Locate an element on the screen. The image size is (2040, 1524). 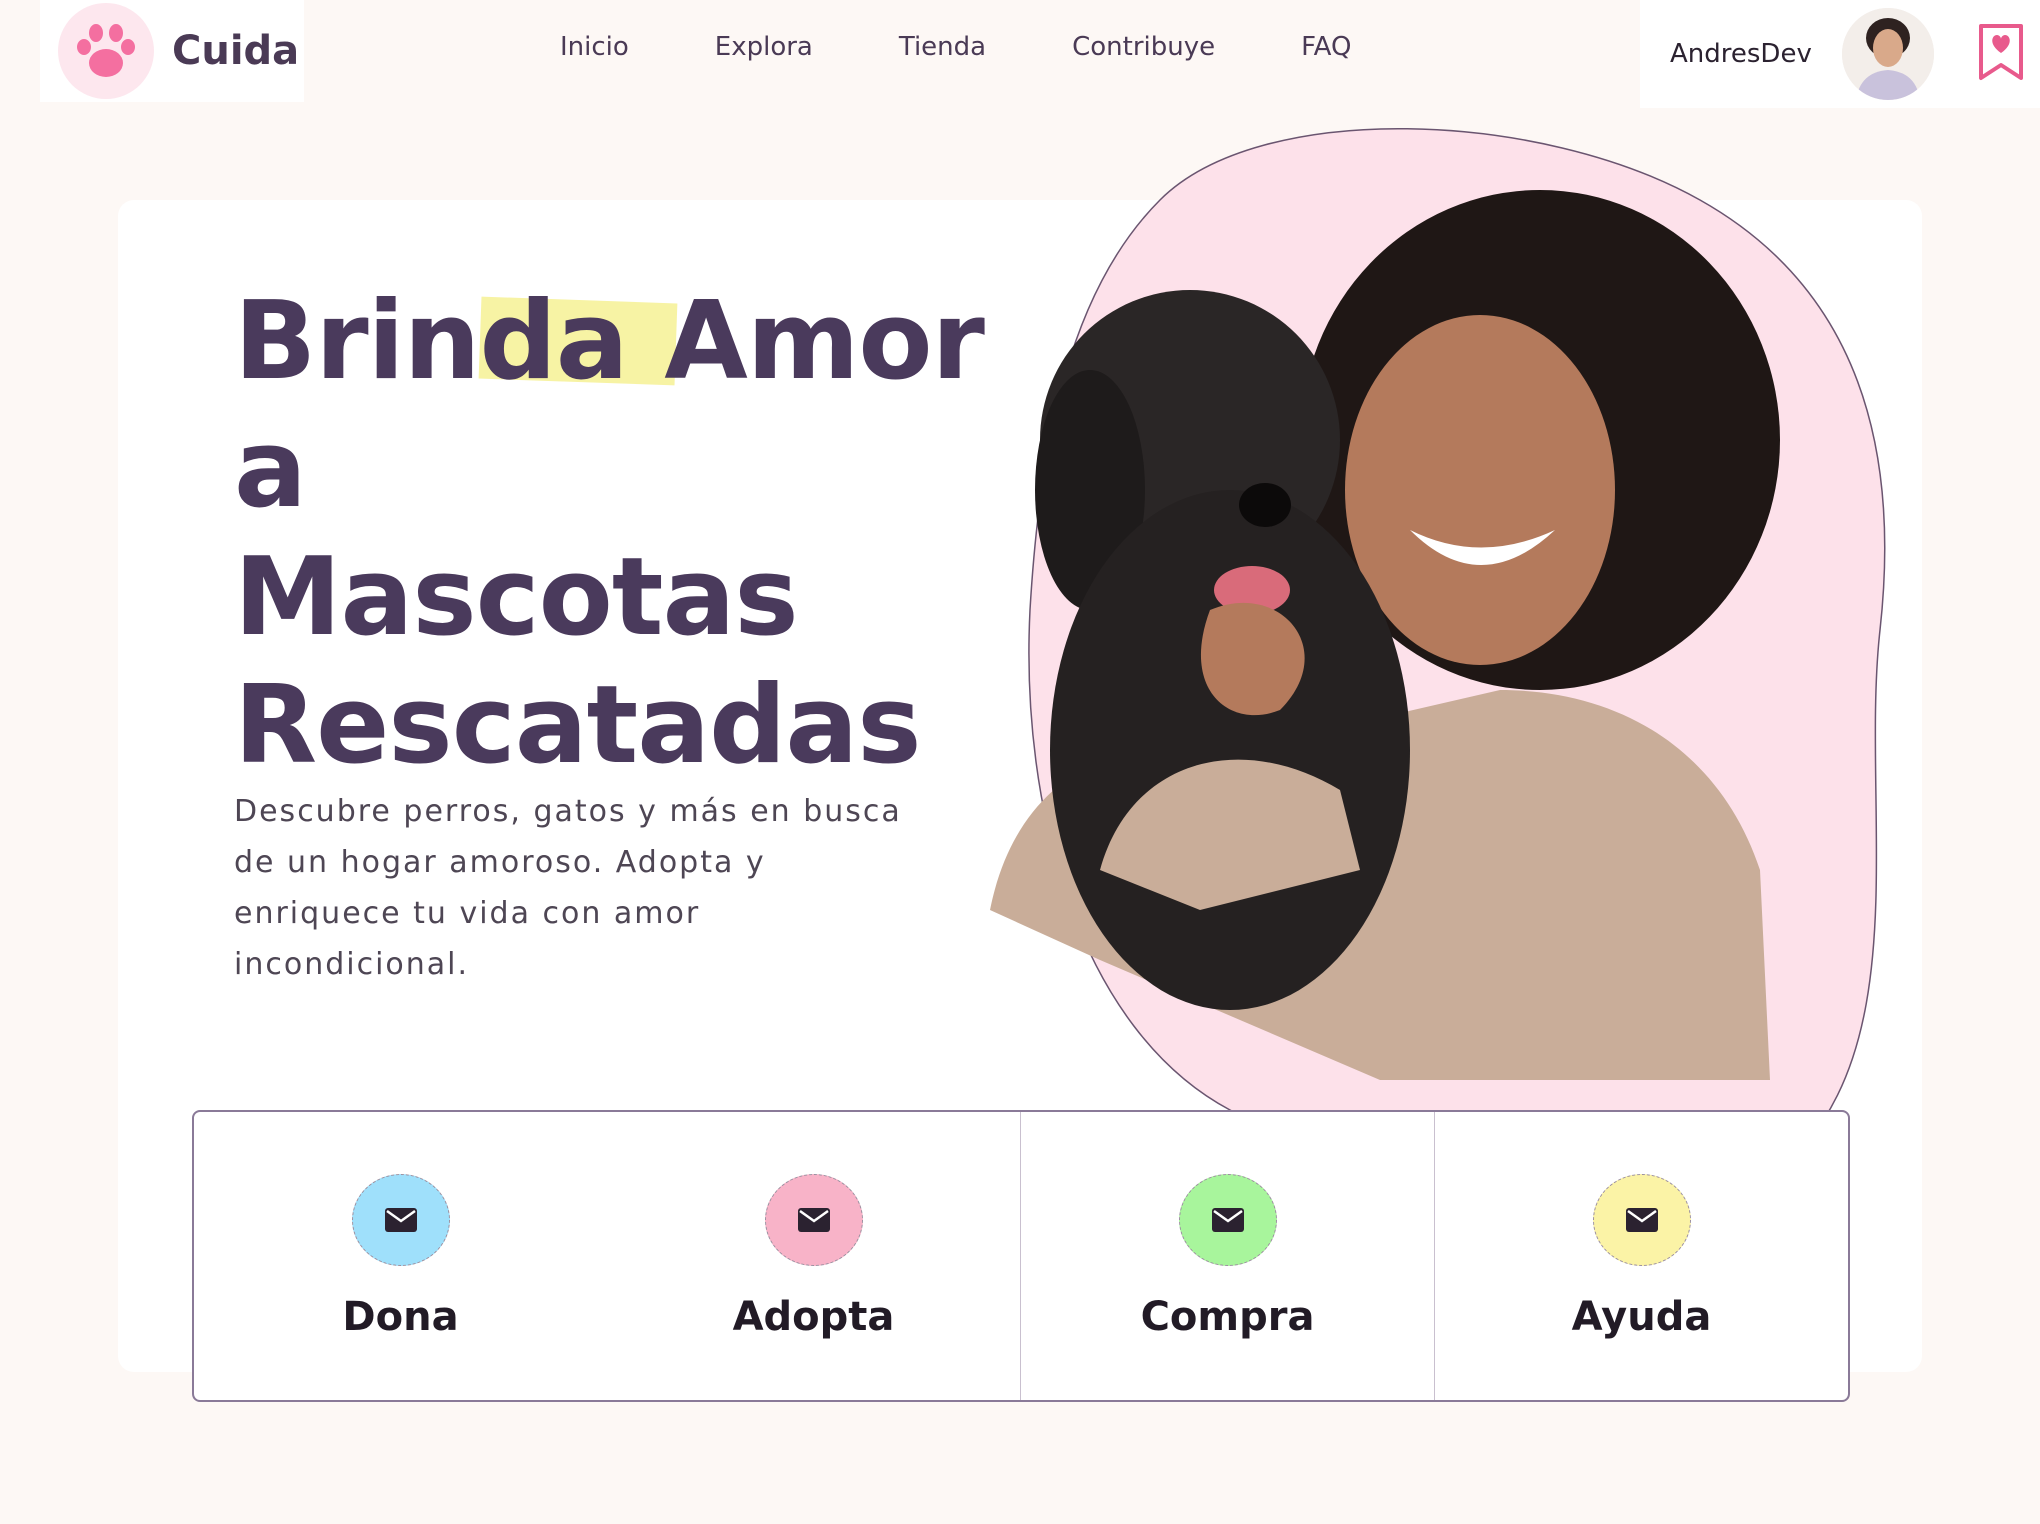
hero-title: Brinda Amor a Mascotas Rescatadas is located at coordinates (634, 534).